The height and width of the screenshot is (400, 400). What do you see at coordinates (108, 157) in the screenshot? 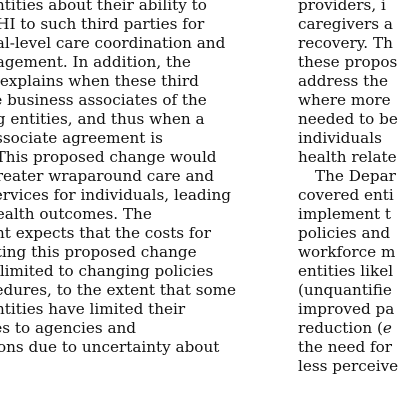
I see `text-line: . This proposed change would` at bounding box center [108, 157].